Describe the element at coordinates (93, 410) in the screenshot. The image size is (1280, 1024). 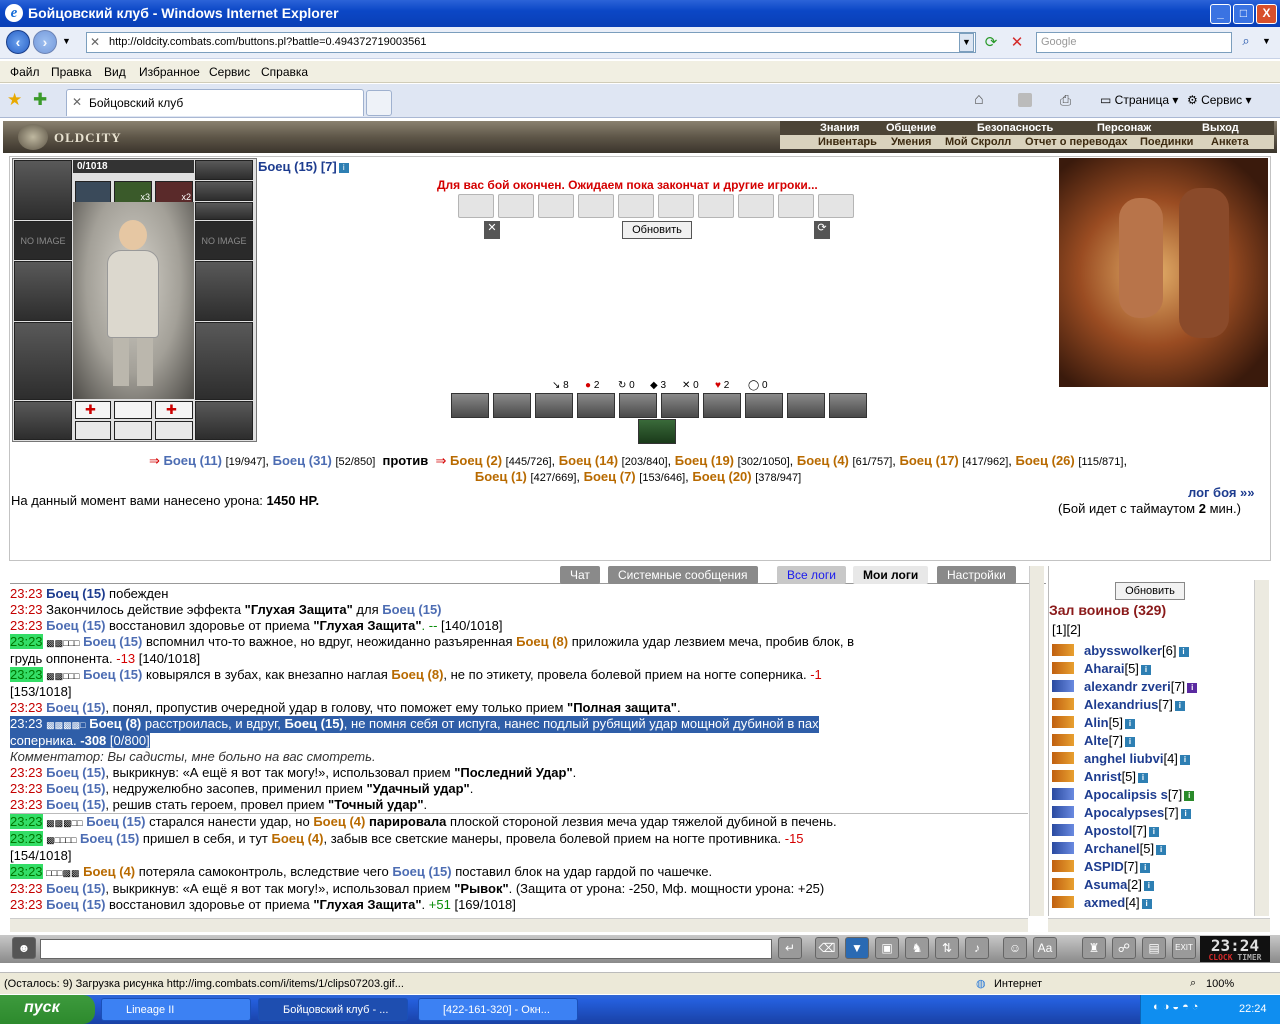
I see `ring-slot-1: ✚` at that location.